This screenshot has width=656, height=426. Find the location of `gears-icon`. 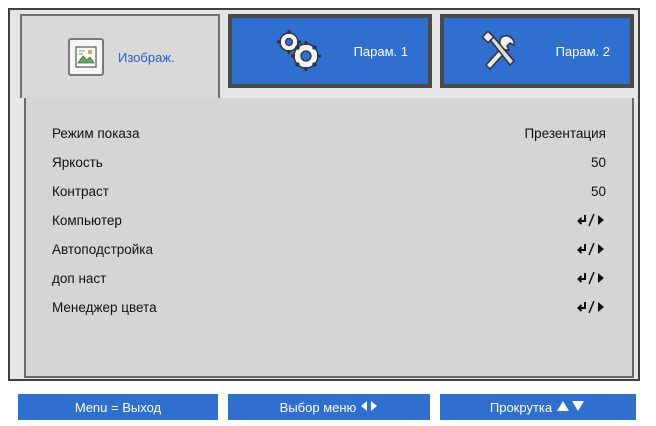

gears-icon is located at coordinates (299, 51).